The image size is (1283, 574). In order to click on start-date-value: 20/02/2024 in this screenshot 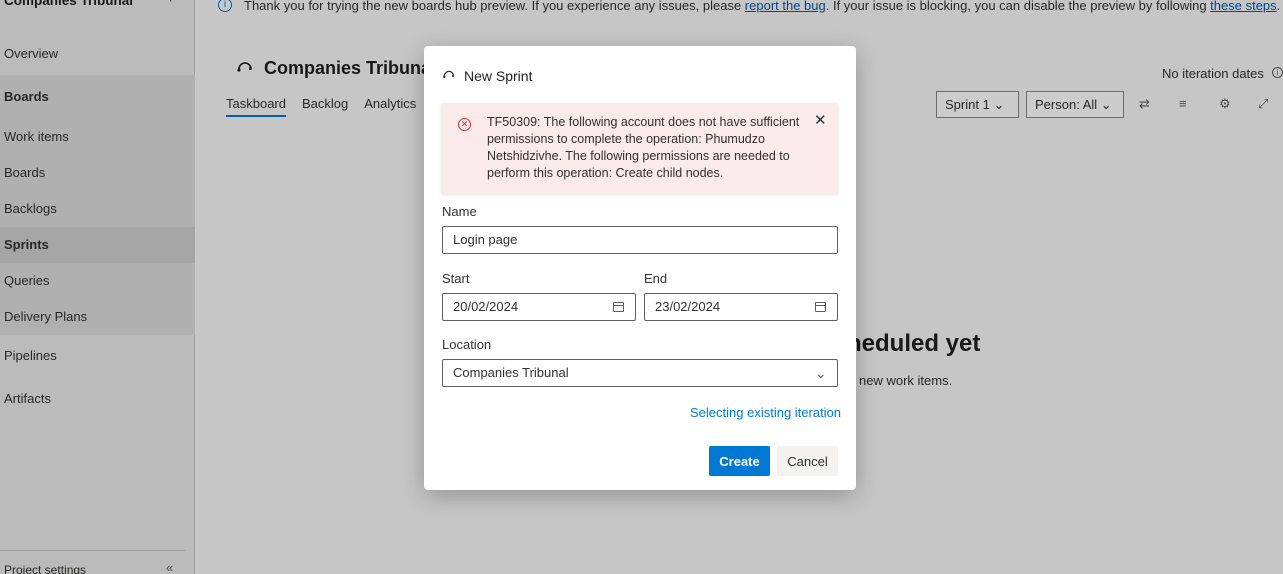, I will do `click(486, 306)`.